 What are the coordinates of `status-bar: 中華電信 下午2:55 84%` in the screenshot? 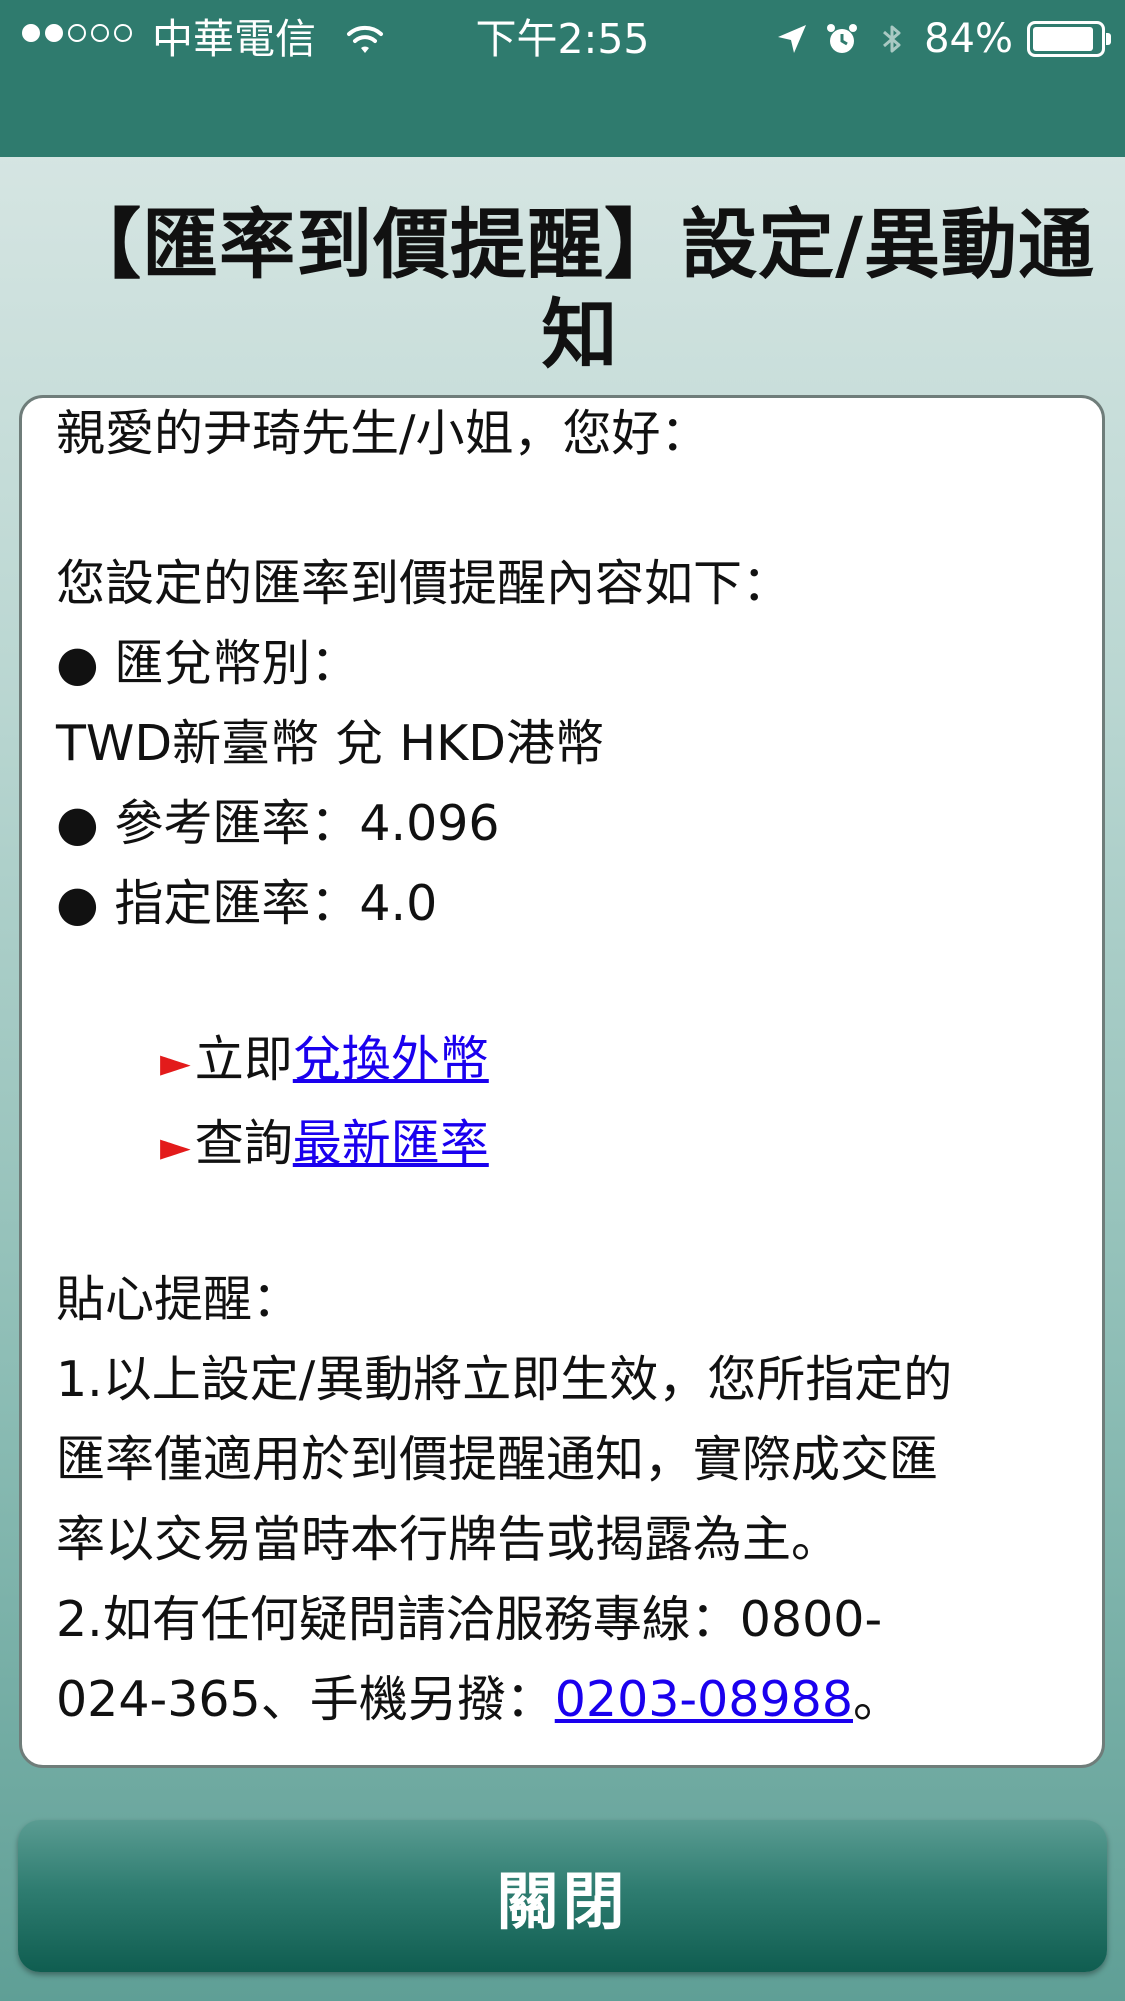 It's located at (562, 78).